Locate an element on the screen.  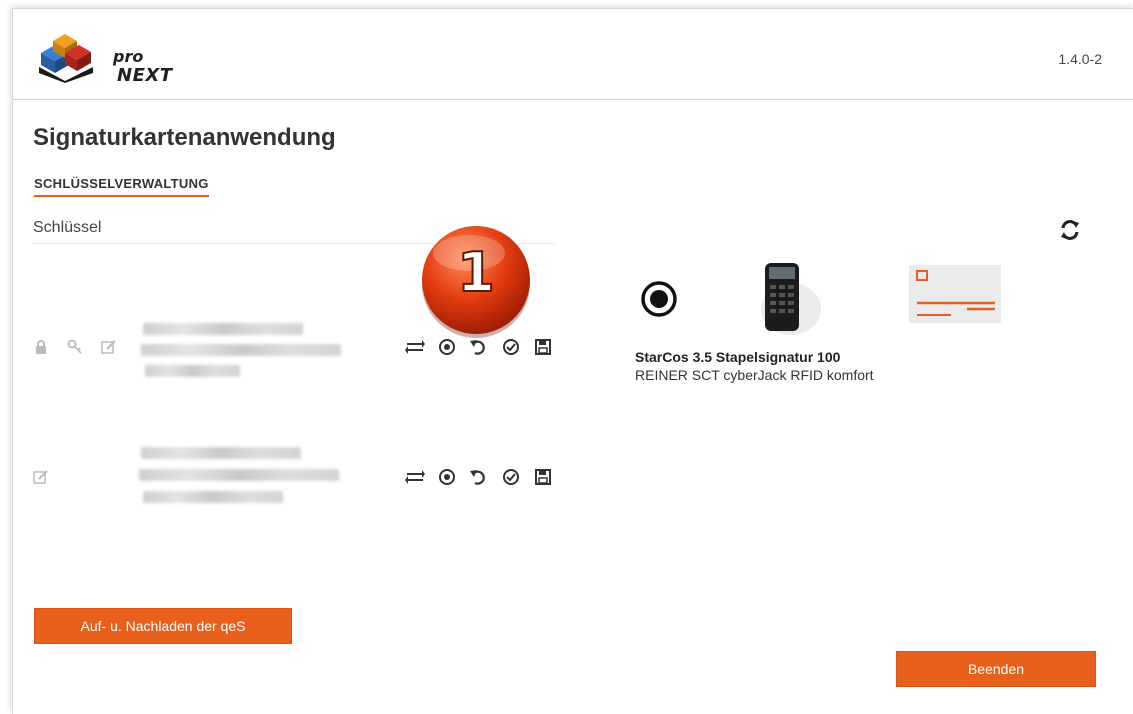
check-circle-icon is located at coordinates (511, 477).